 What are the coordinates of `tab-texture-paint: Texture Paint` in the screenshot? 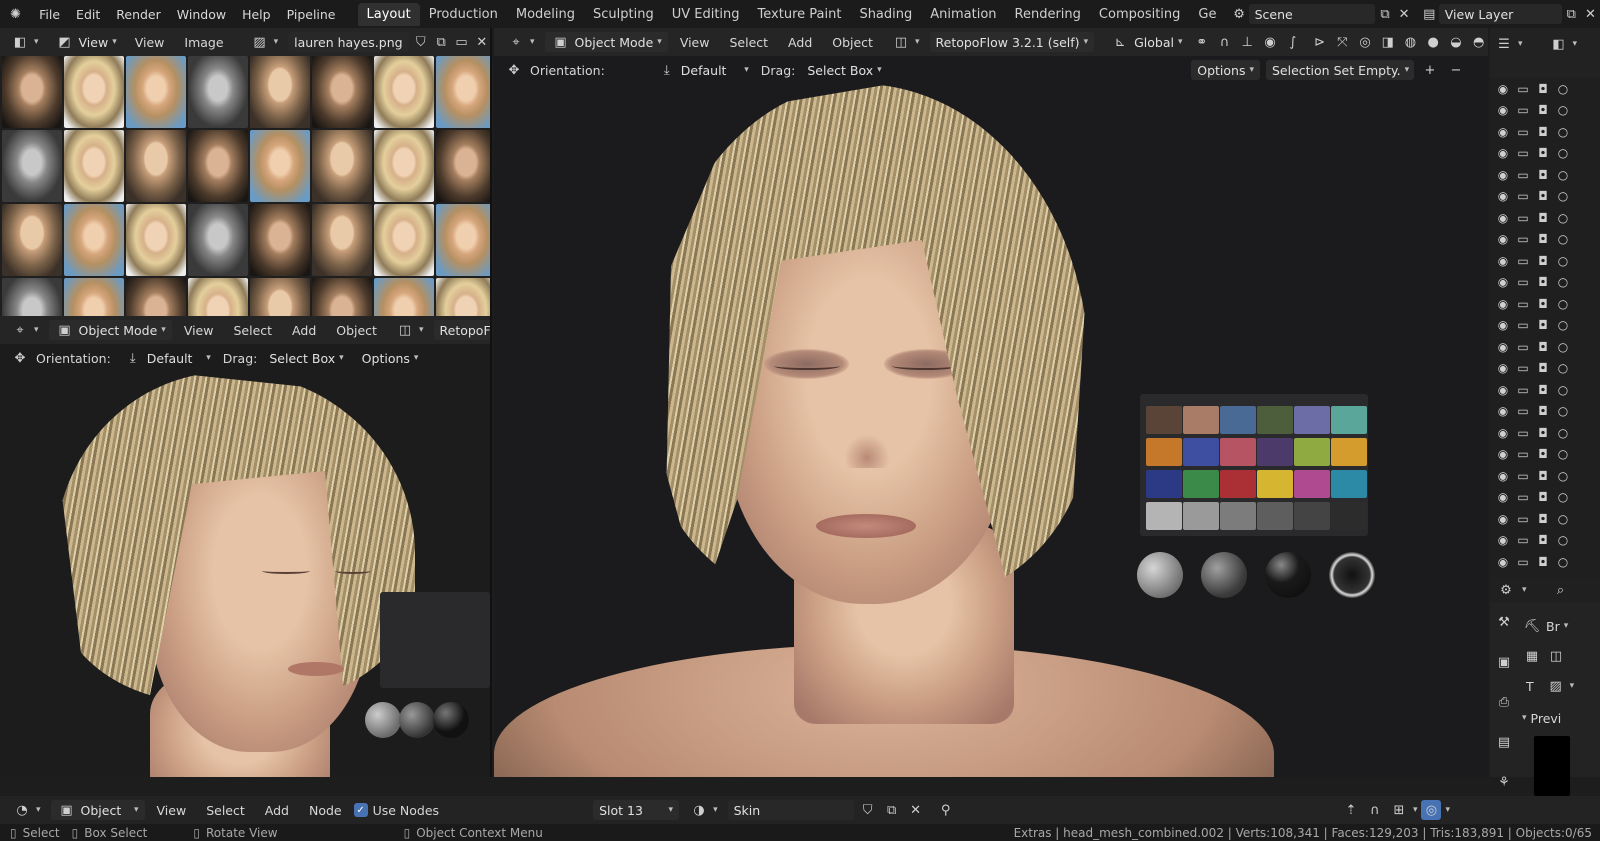 It's located at (800, 14).